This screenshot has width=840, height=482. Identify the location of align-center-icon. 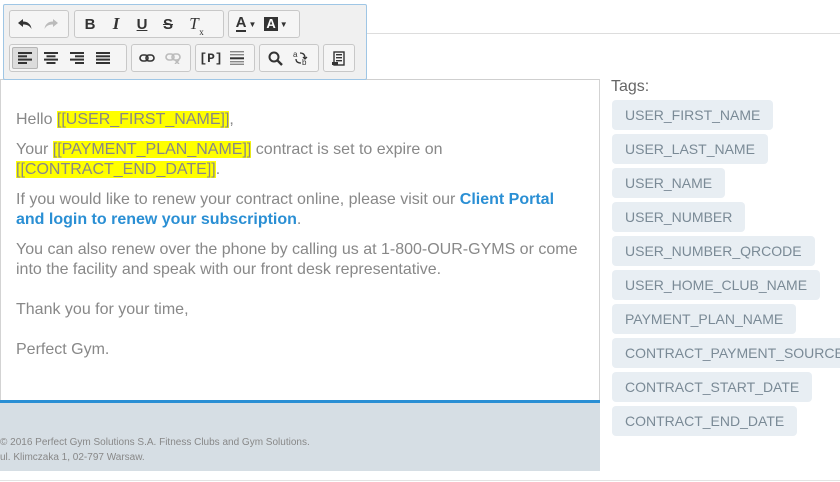
(51, 58).